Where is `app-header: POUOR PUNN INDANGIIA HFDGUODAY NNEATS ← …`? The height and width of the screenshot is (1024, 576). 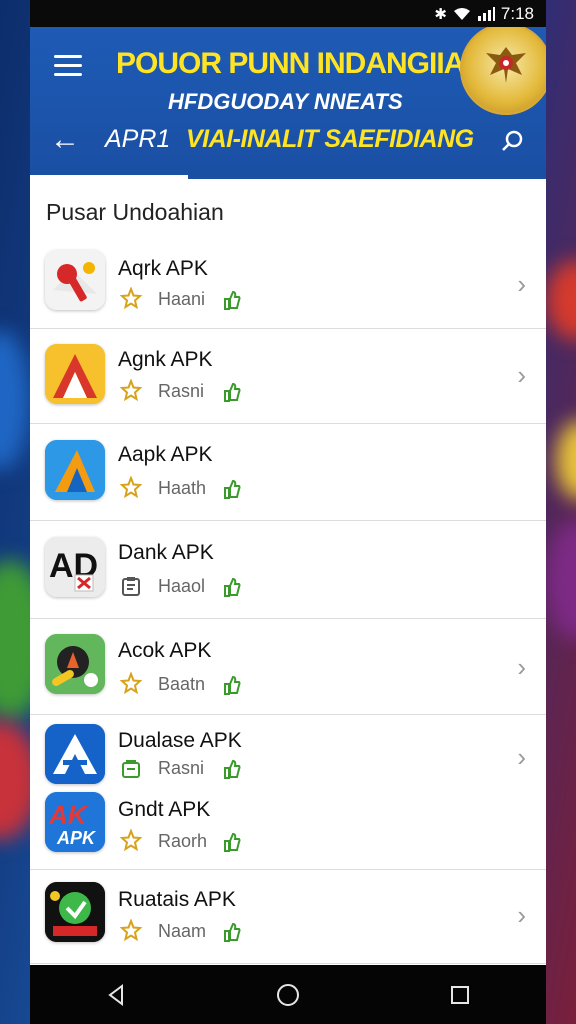
app-header: POUOR PUNN INDANGIIA HFDGUODAY NNEATS ← … is located at coordinates (288, 103).